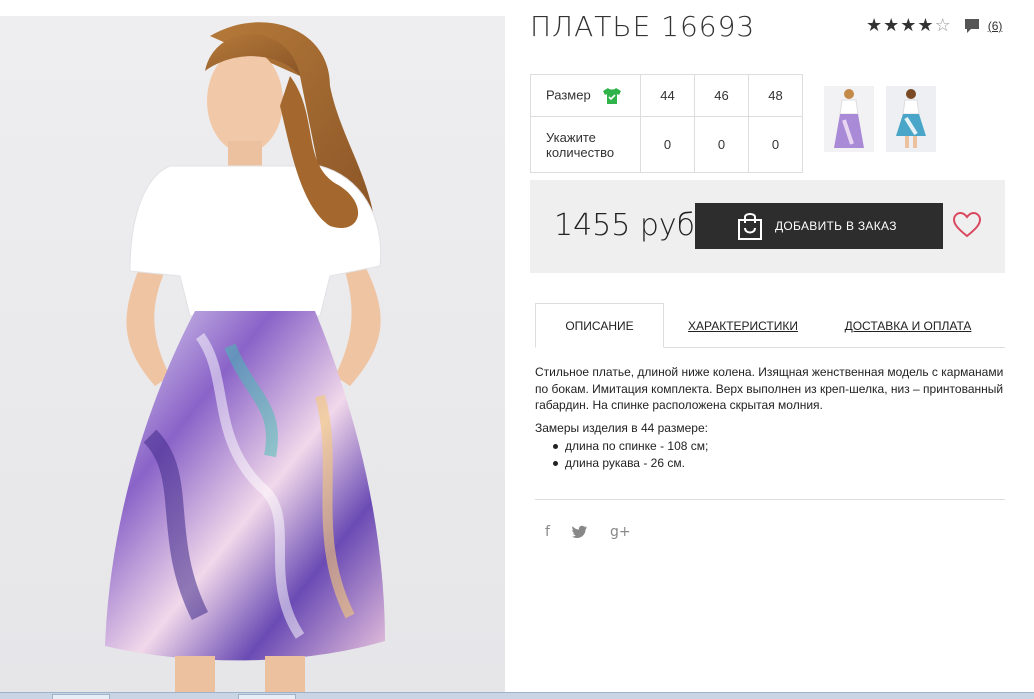 The image size is (1034, 699). I want to click on product-title: ПЛАТЬЕ 16693, so click(643, 26).